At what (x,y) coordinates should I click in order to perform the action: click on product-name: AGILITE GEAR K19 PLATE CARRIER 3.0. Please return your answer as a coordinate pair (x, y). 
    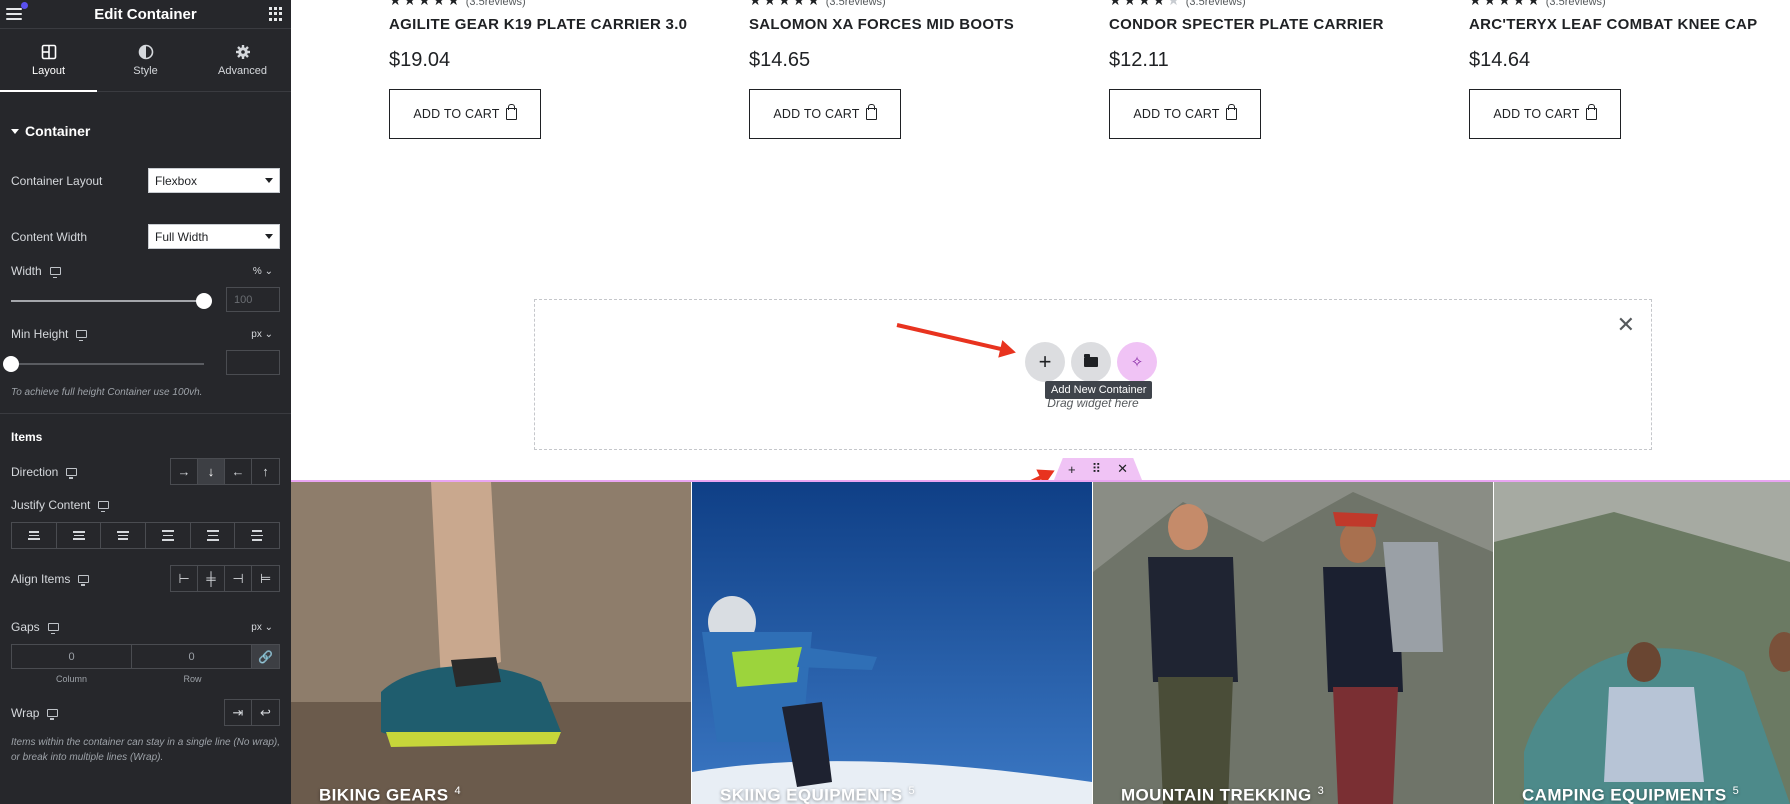
    Looking at the image, I should click on (538, 24).